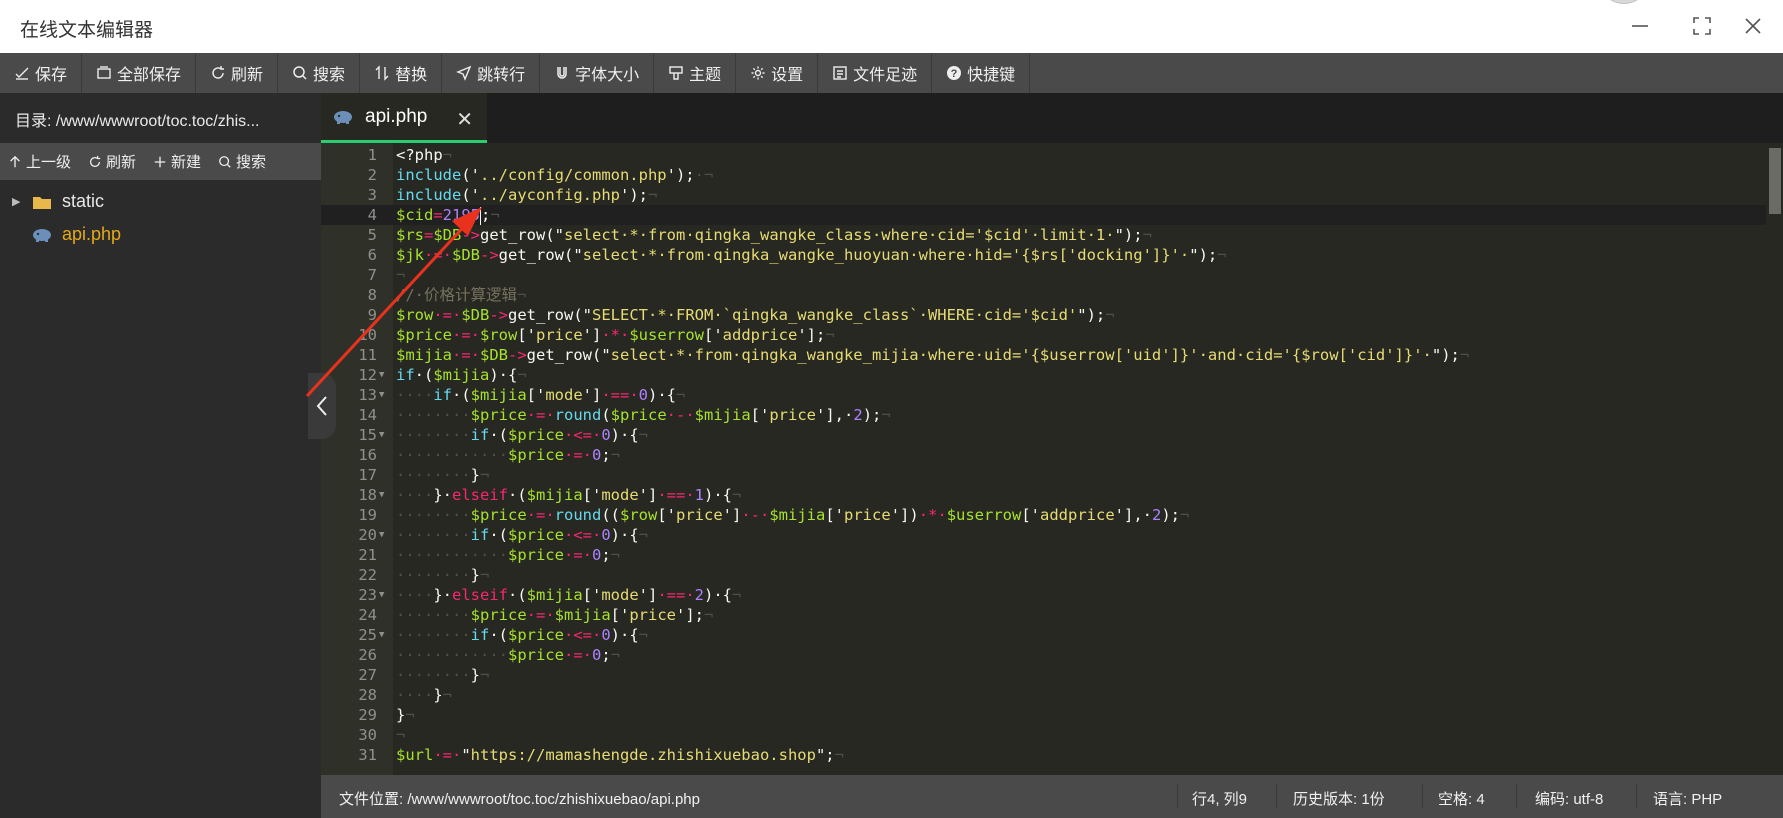 The image size is (1783, 818). I want to click on toolbar-button-settings: 设置, so click(777, 73).